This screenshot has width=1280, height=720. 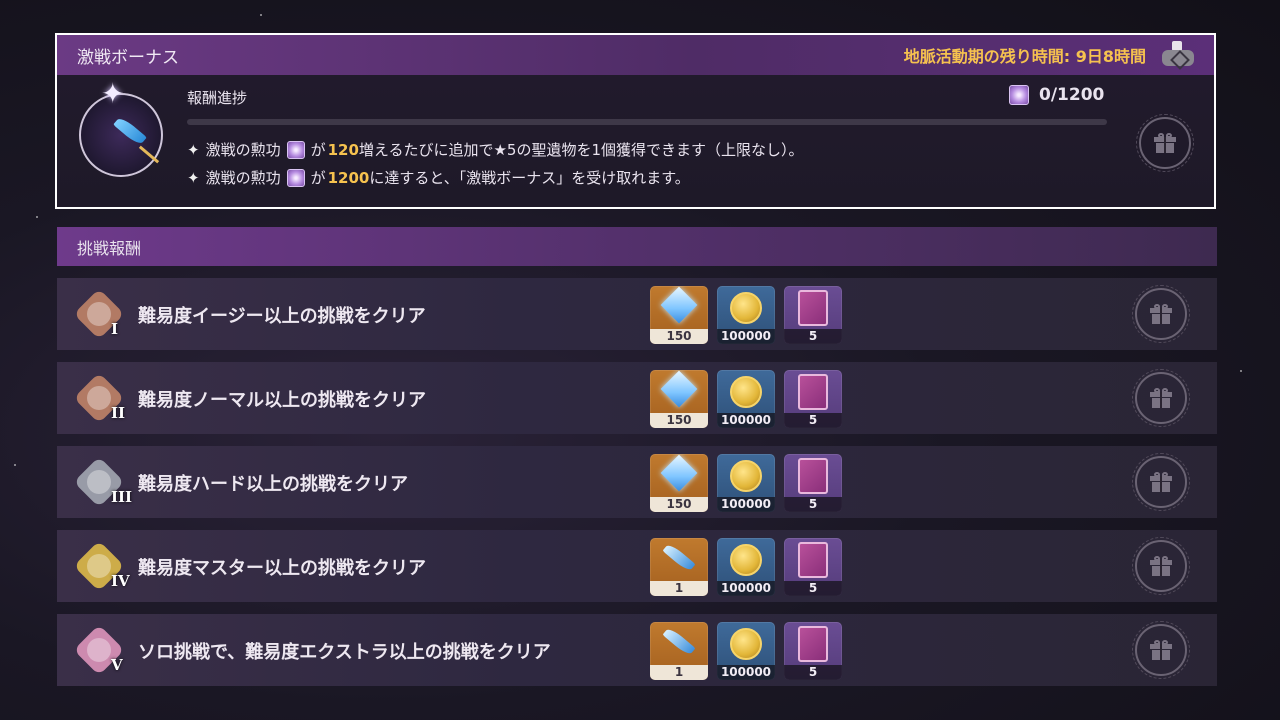 I want to click on challenge-label: 難易度マスター以上の挑戦をクリア, so click(x=282, y=568).